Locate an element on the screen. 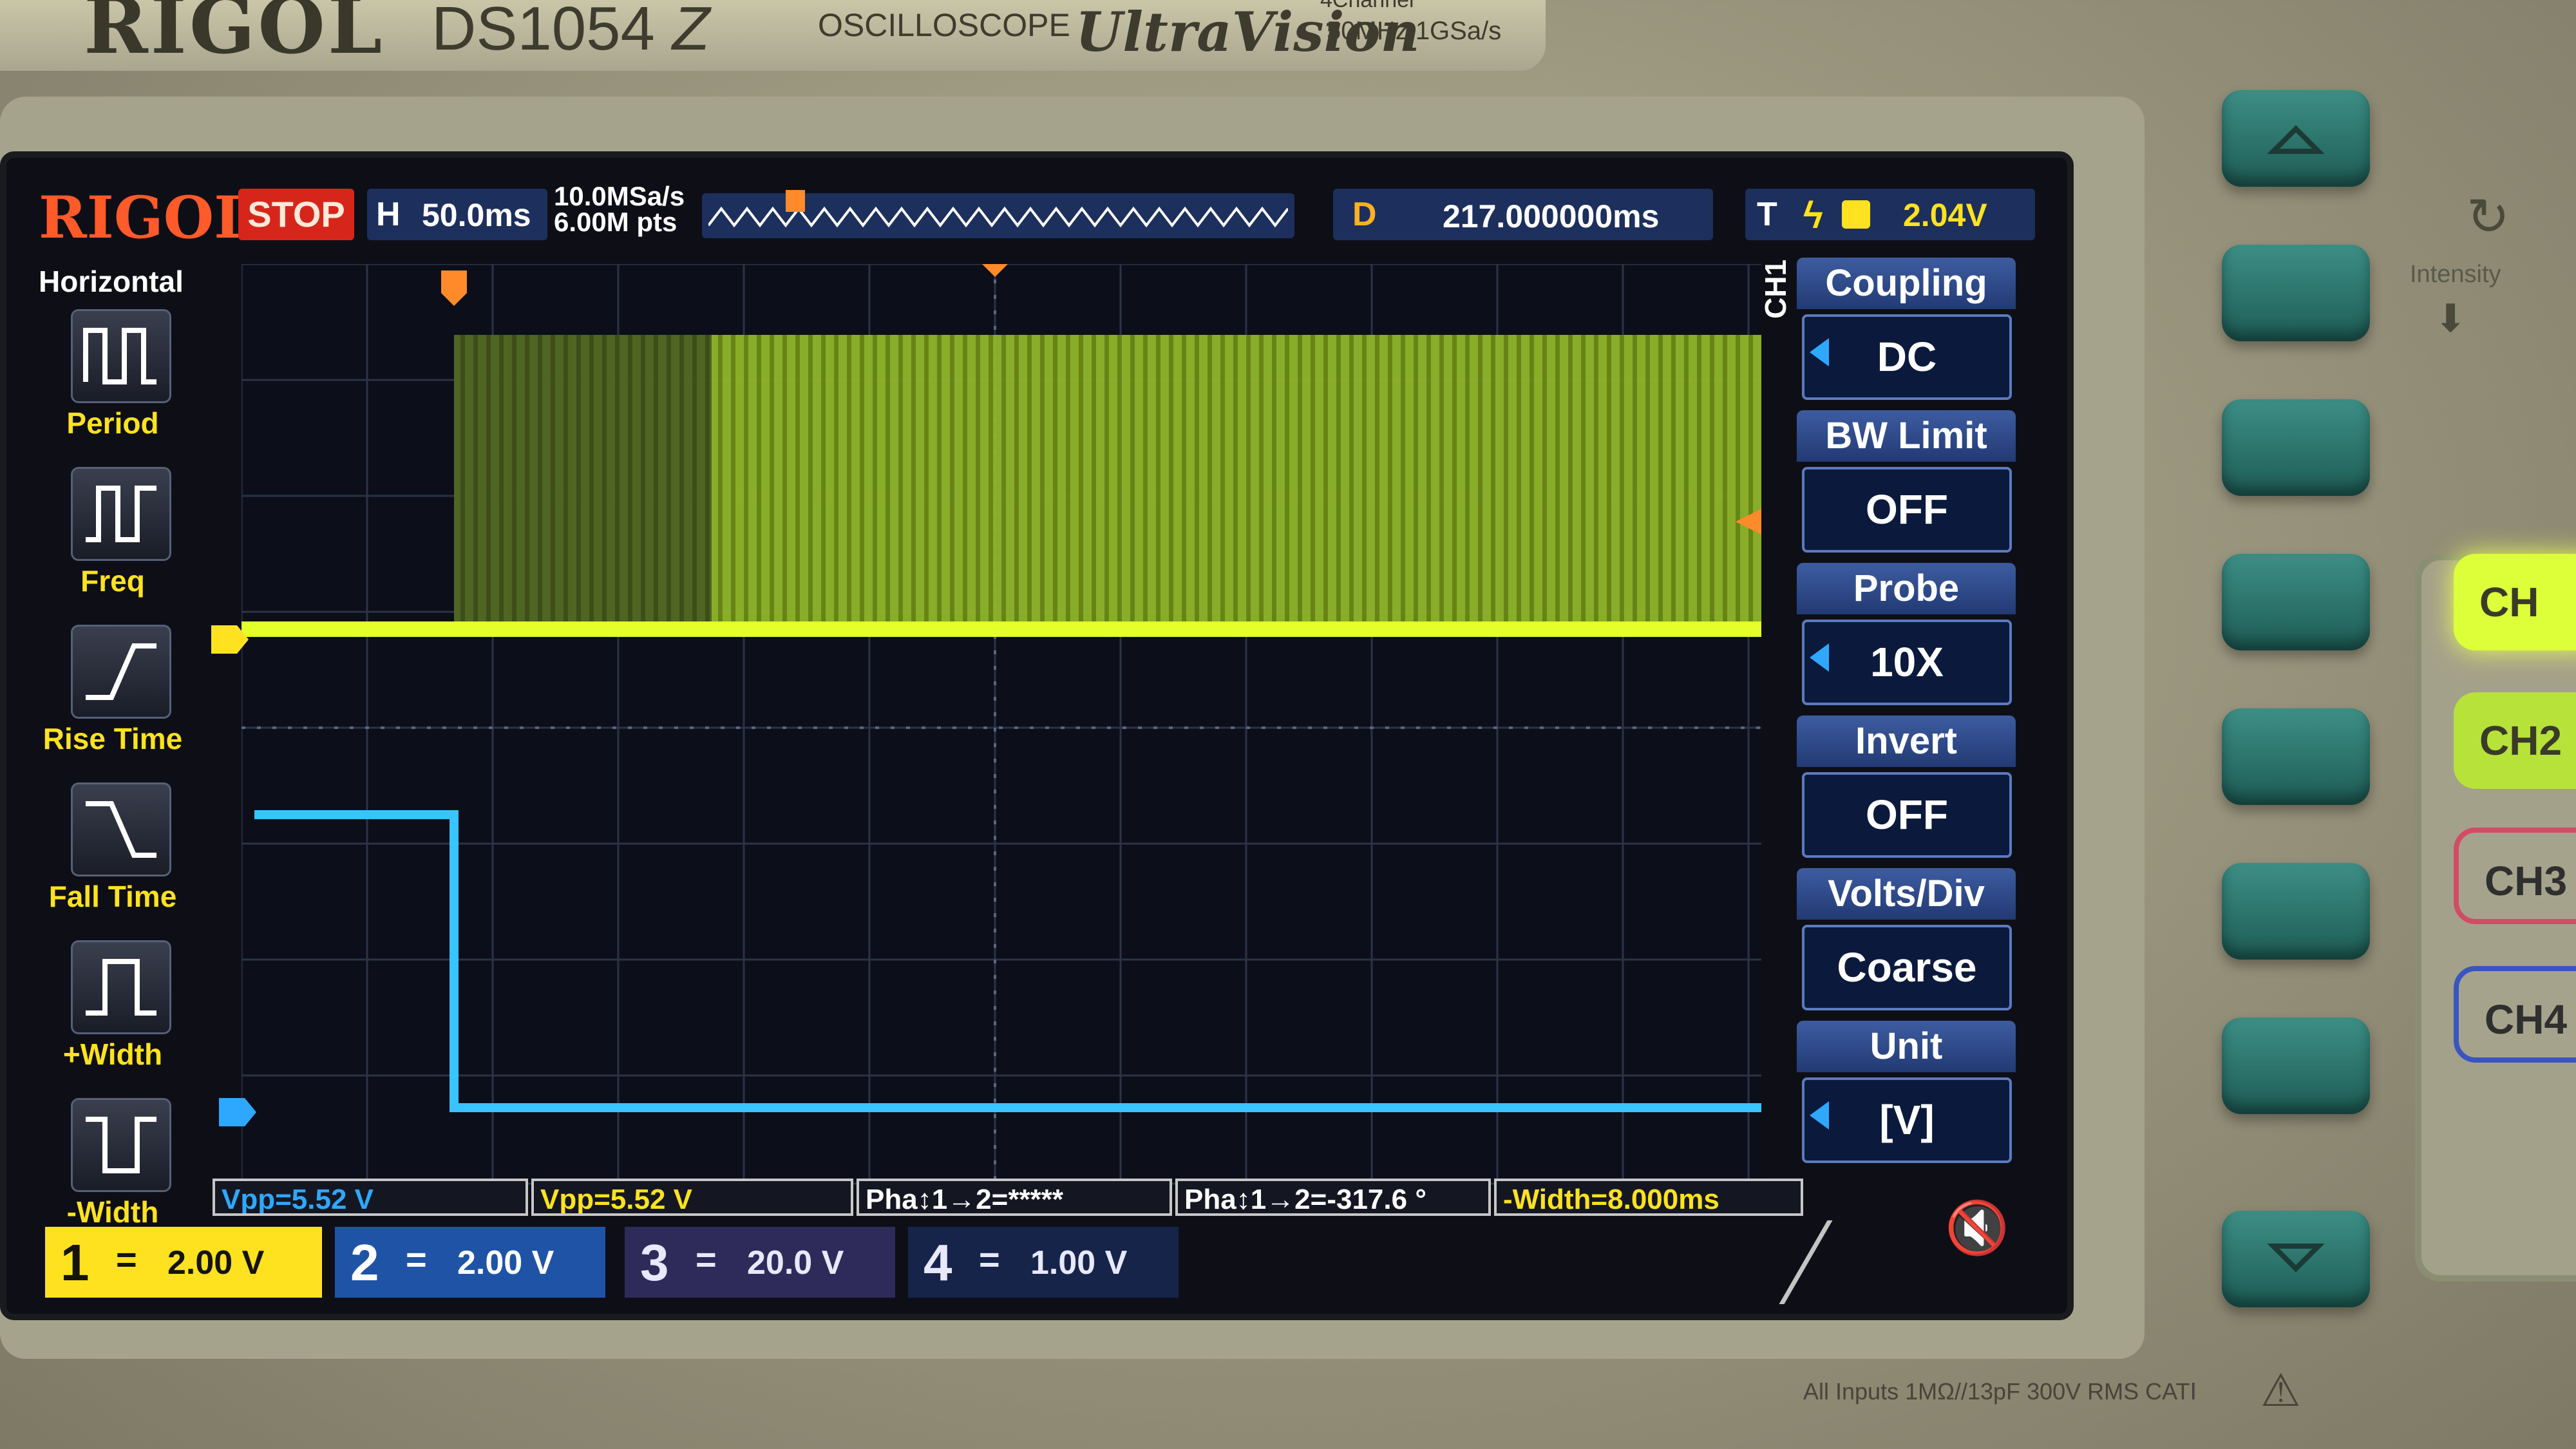 The height and width of the screenshot is (1449, 2576). ch1-burst-ramp is located at coordinates (583, 483).